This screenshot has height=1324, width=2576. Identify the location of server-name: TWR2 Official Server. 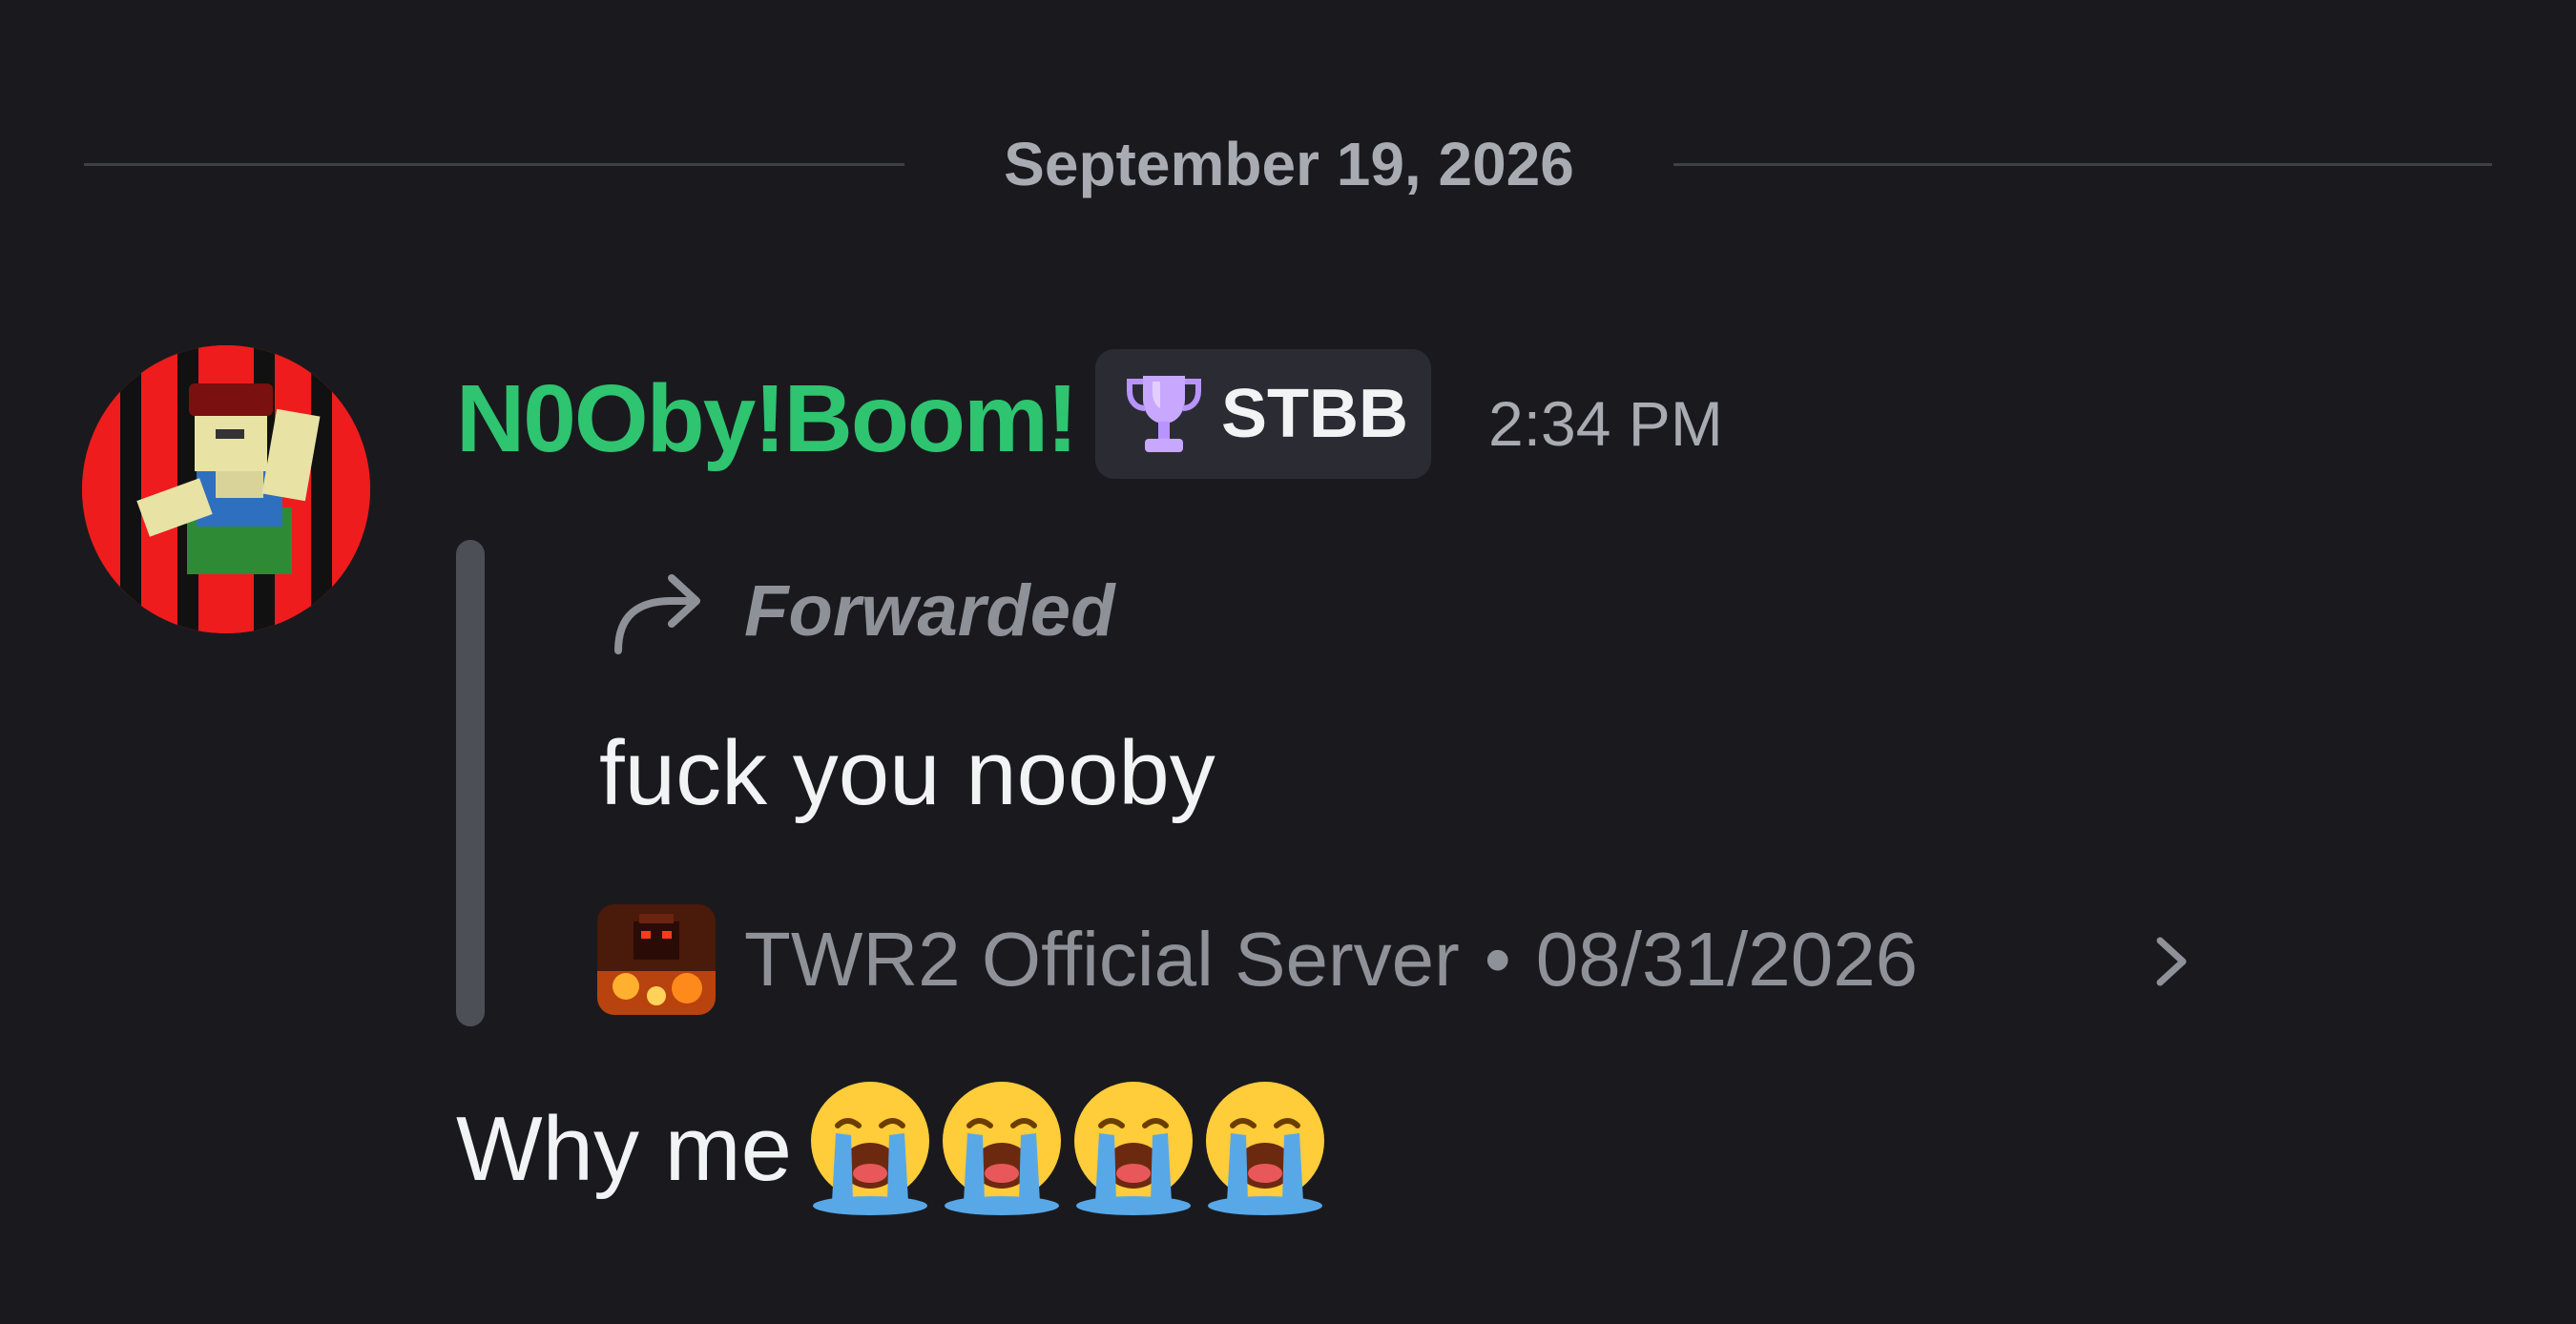
(1102, 959).